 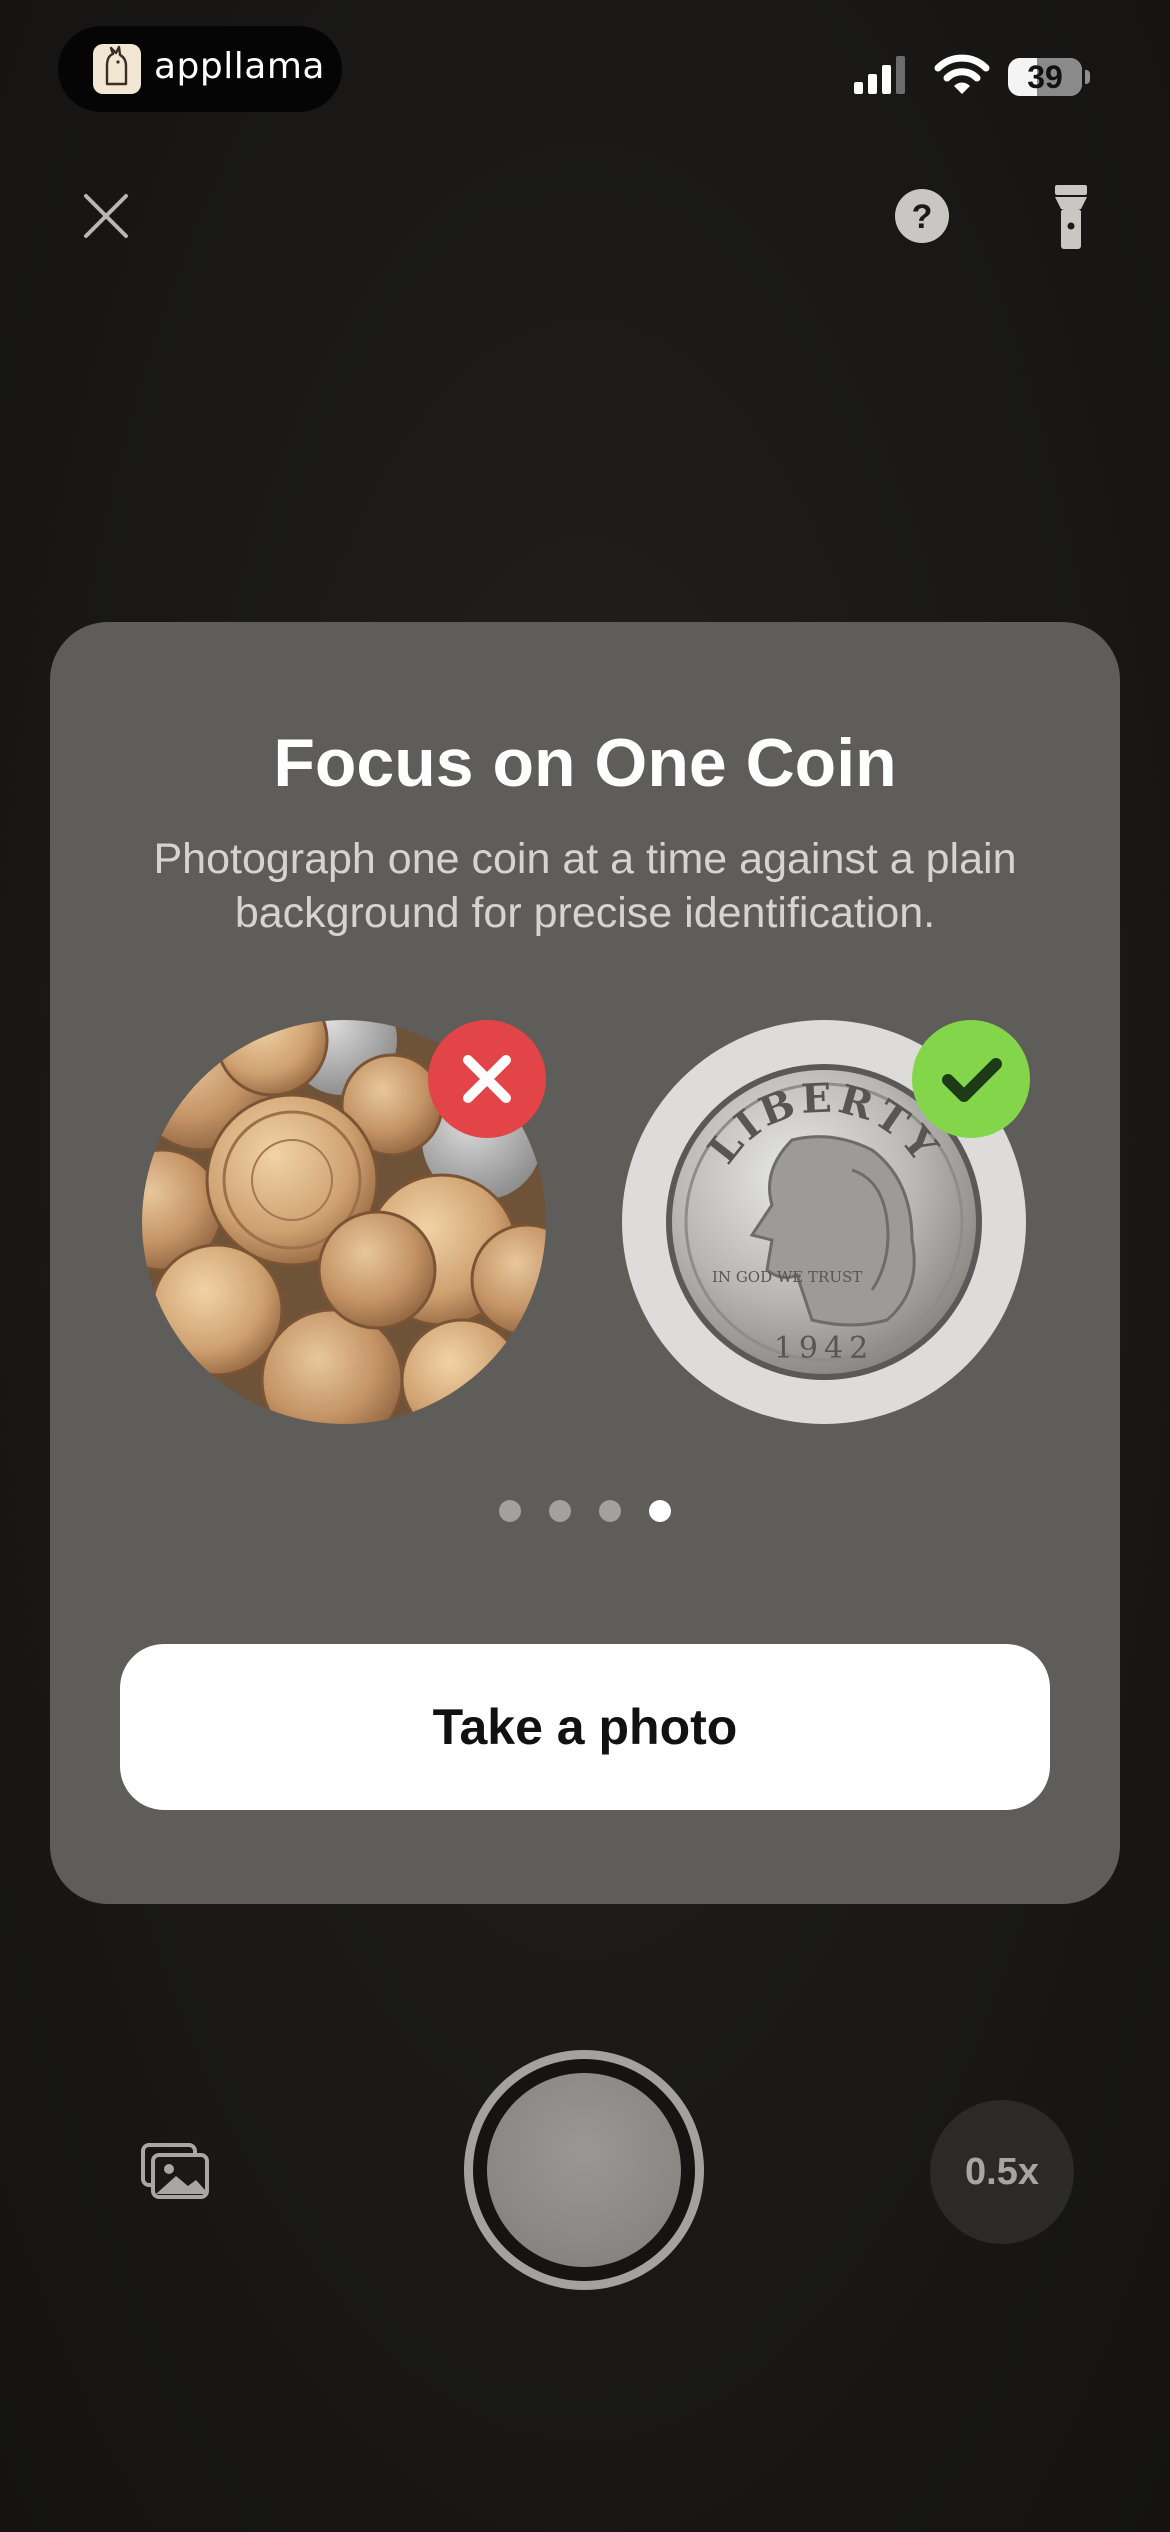 I want to click on shutter-button, so click(x=584, y=2170).